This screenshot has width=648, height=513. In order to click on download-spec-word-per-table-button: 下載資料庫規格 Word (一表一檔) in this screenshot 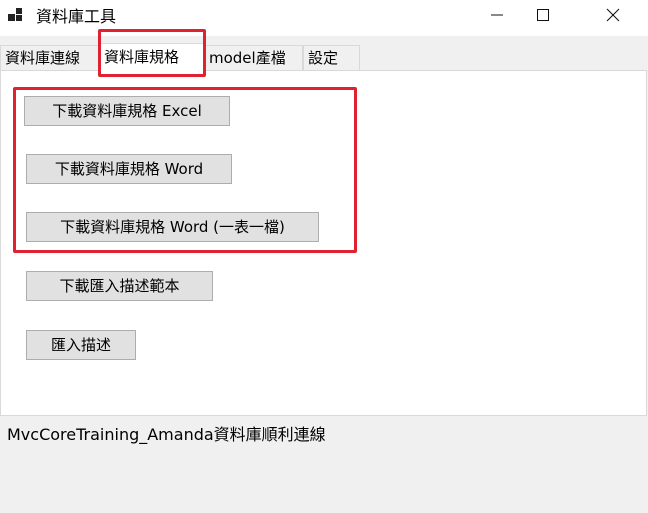, I will do `click(172, 227)`.